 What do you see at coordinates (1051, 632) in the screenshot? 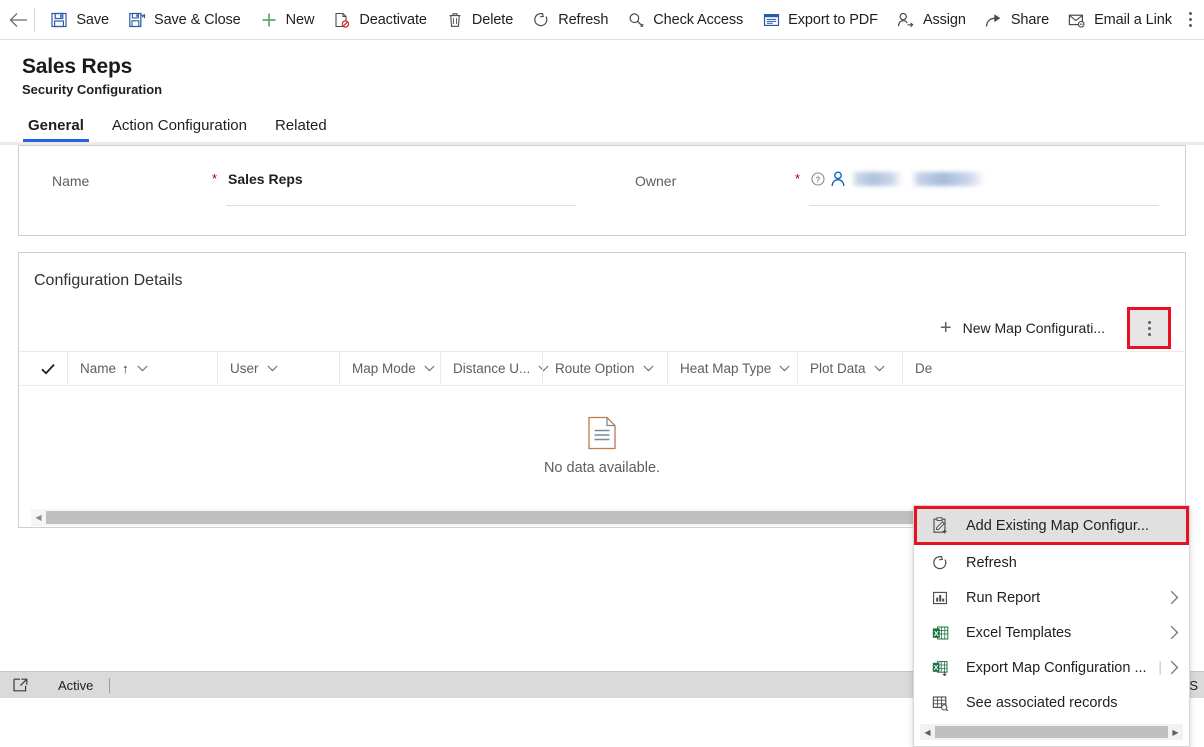
I see `context-menu-item-excel-templates: X Excel Templates` at bounding box center [1051, 632].